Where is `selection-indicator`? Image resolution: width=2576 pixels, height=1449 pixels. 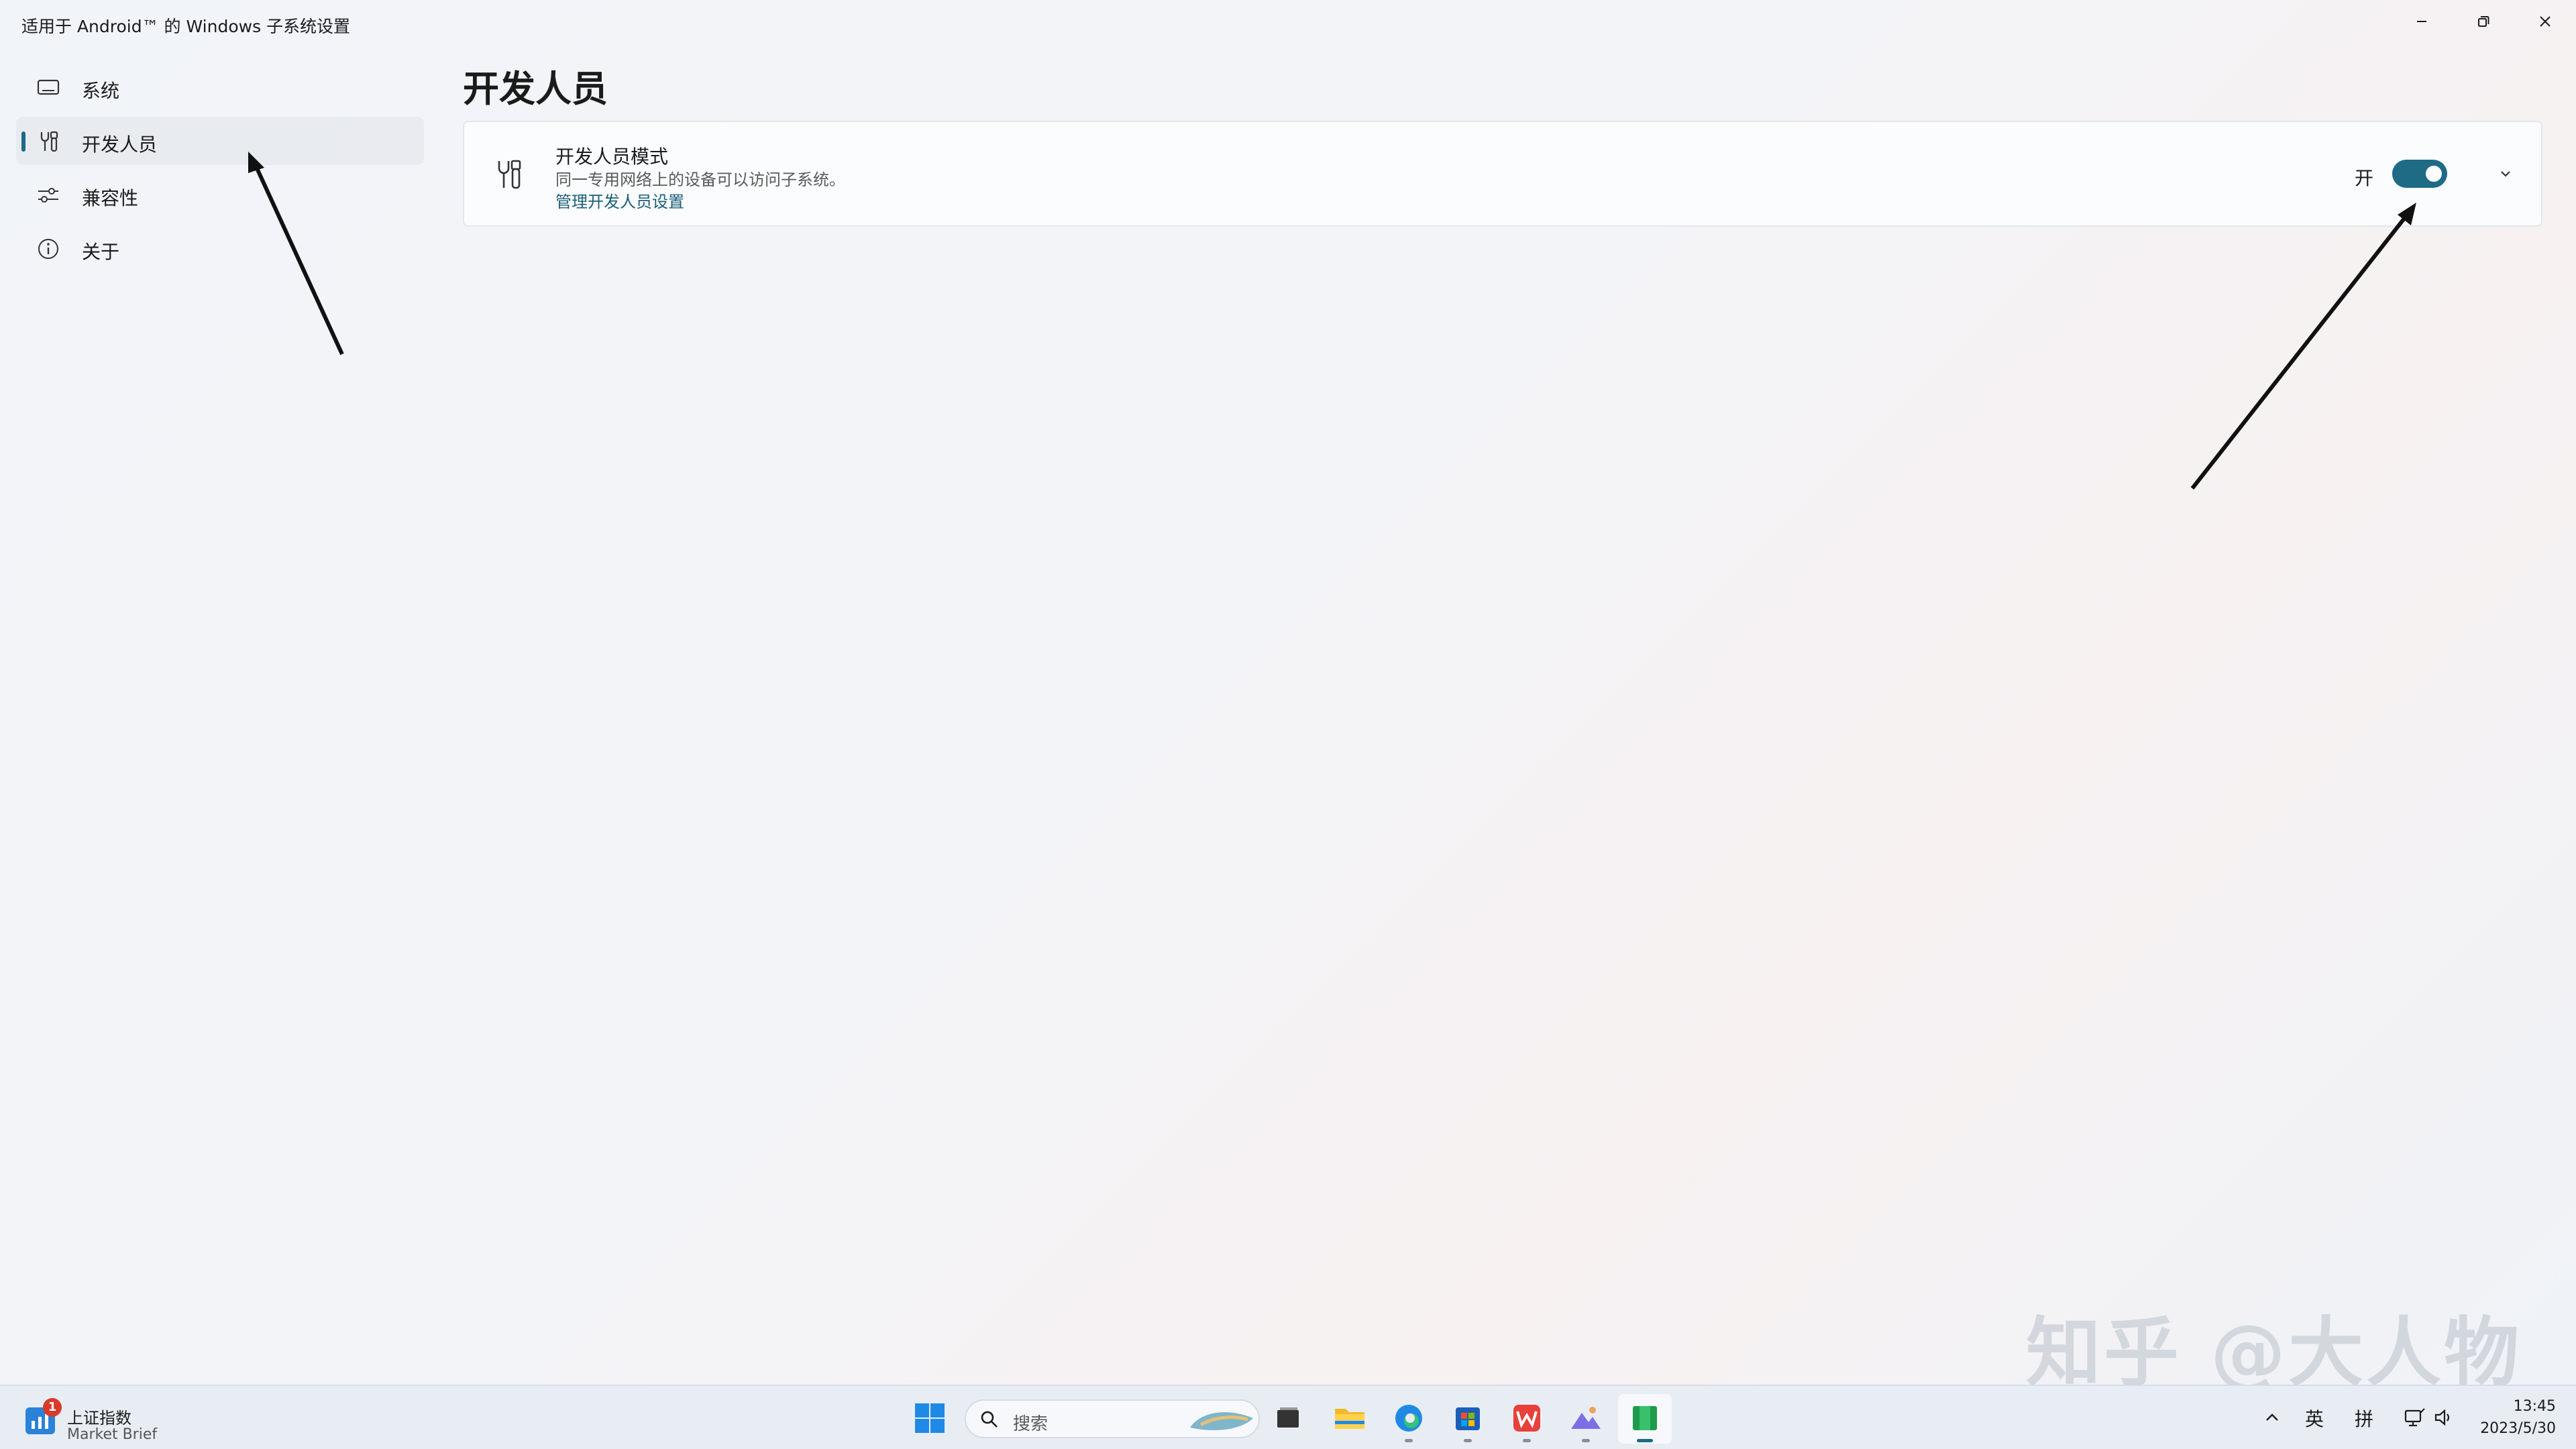
selection-indicator is located at coordinates (23, 141).